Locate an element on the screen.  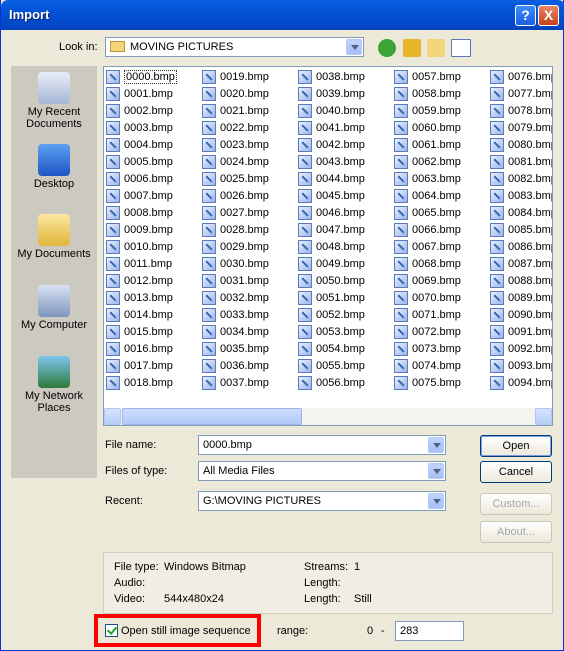
file-item: 0024.bmp is located at coordinates (250, 162).